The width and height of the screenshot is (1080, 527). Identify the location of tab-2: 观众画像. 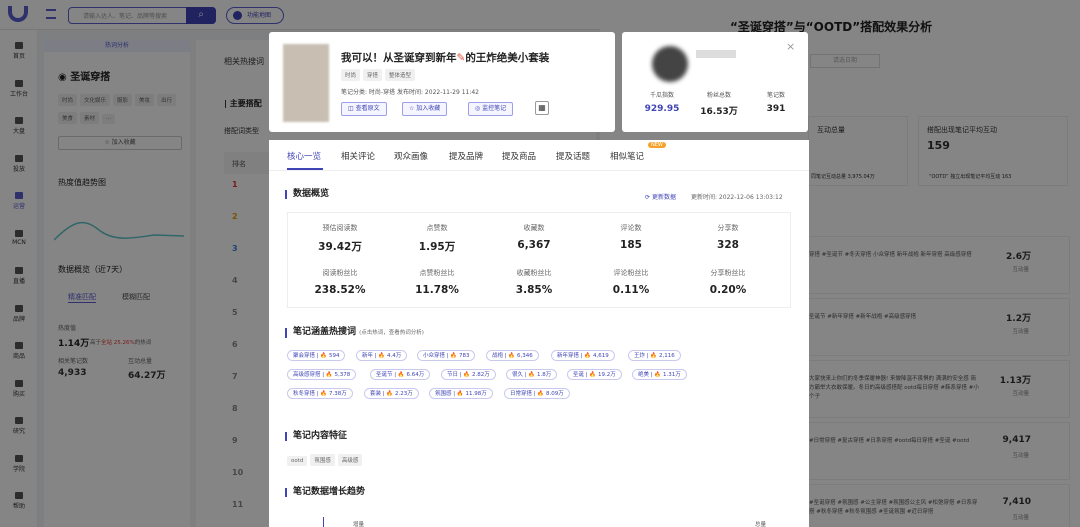
(411, 156).